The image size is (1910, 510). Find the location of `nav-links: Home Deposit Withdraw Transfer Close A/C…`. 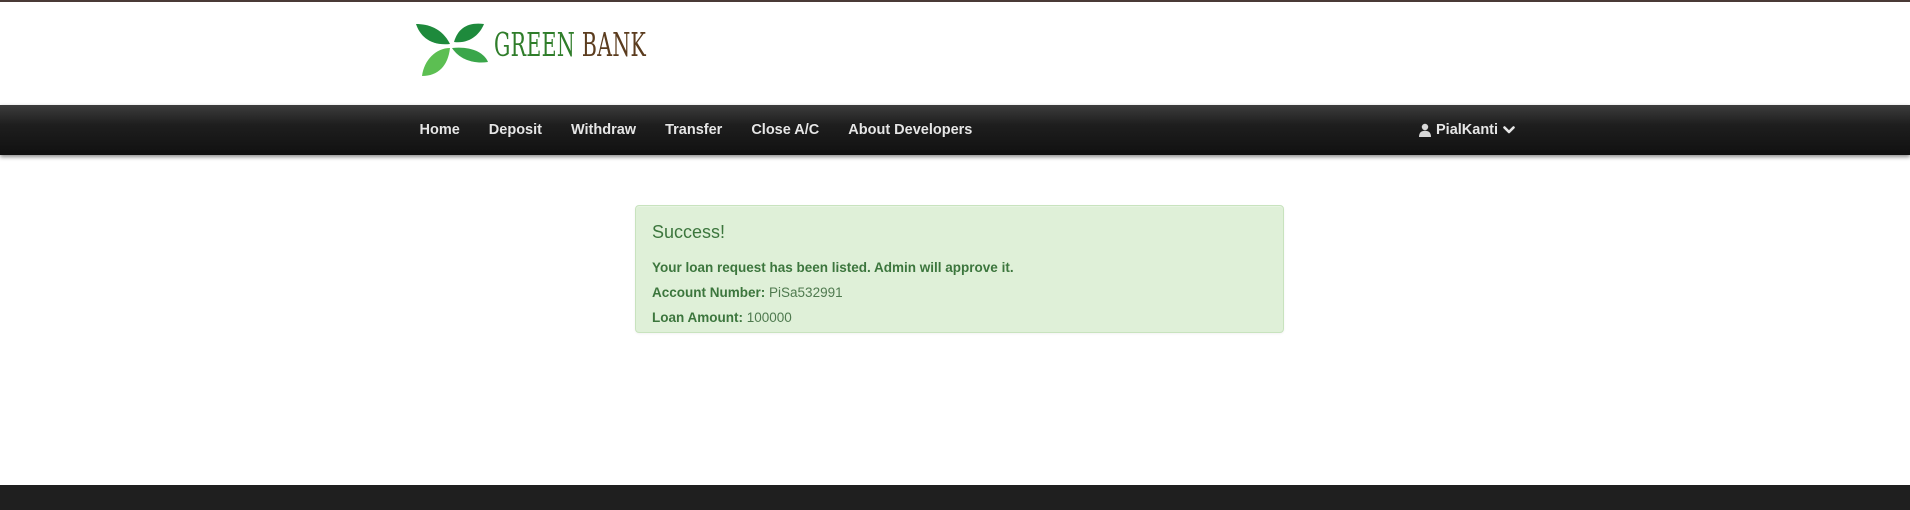

nav-links: Home Deposit Withdraw Transfer Close A/C… is located at coordinates (696, 130).